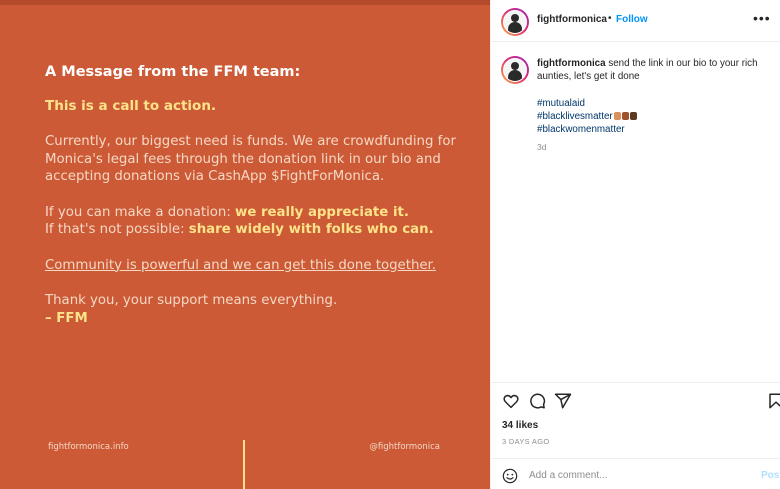 The image size is (780, 489). I want to click on post-date: 3 DAYS AGO, so click(525, 441).